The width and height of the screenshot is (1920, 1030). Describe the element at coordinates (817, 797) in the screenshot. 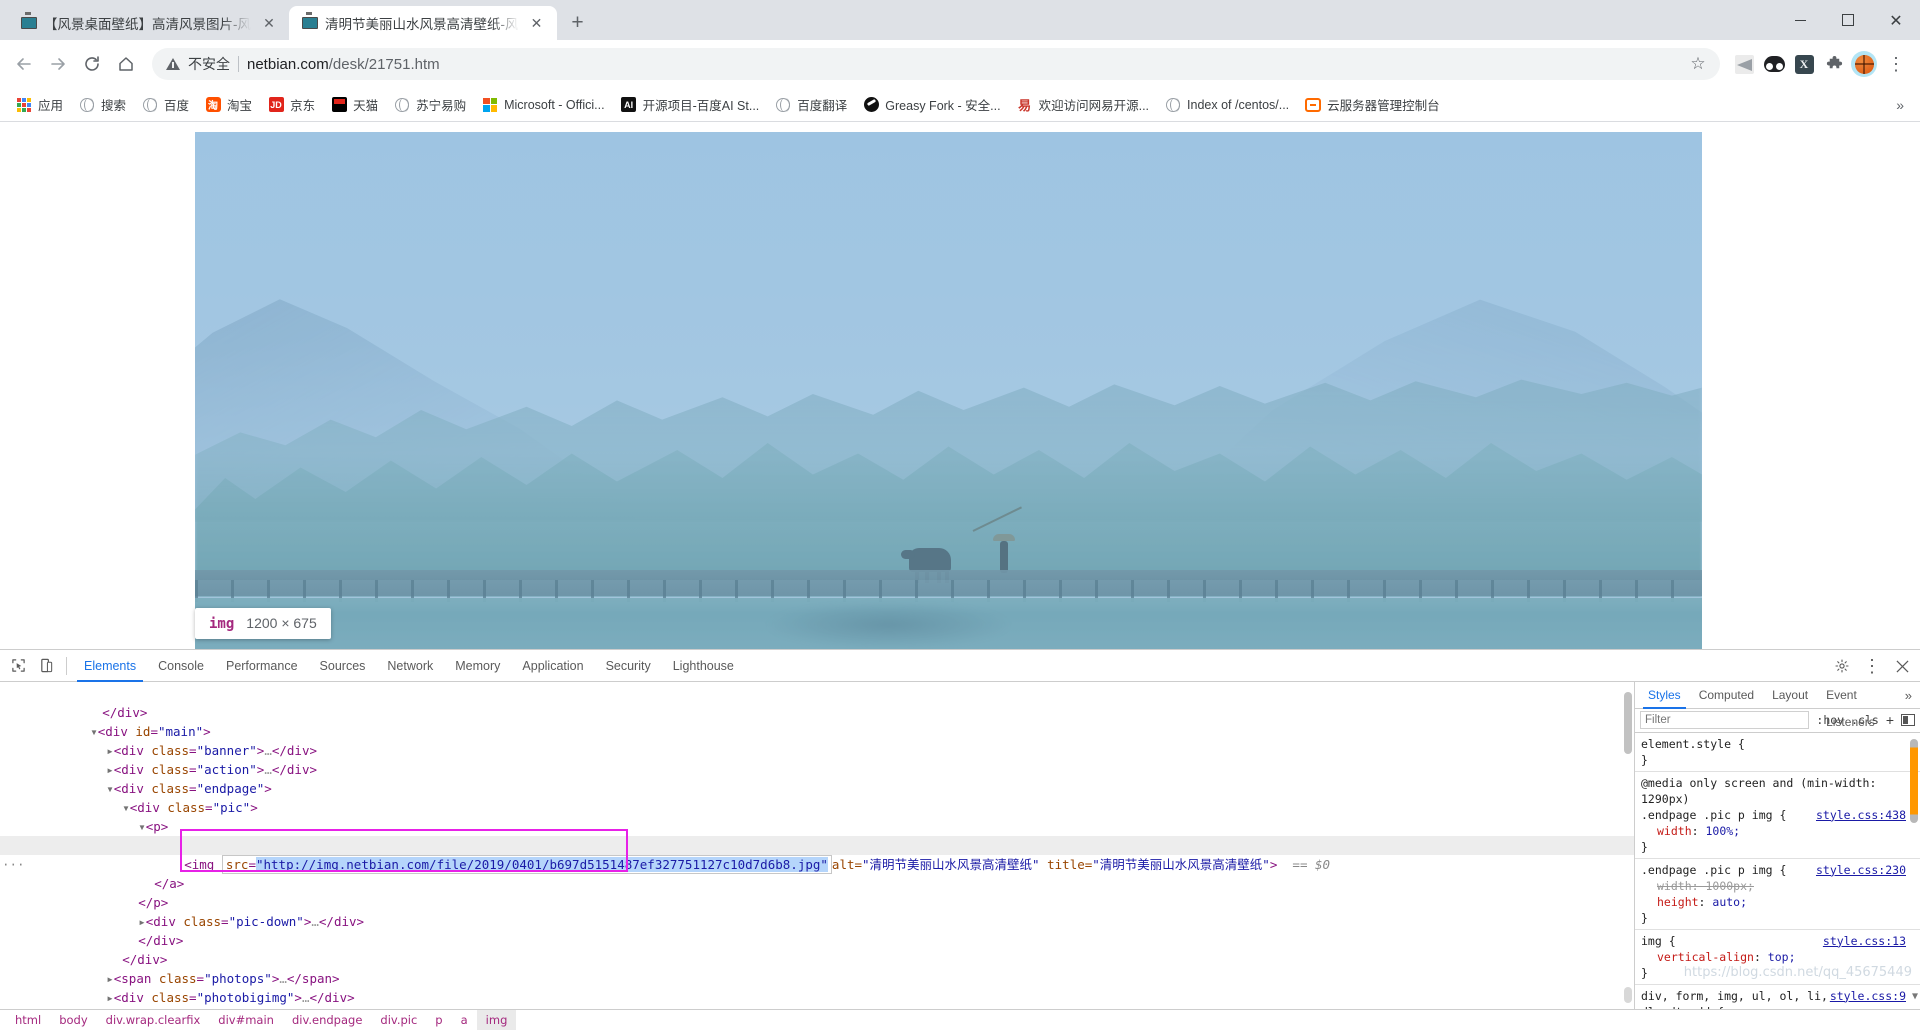

I see `dom-line: ▾<div class="pic">` at that location.